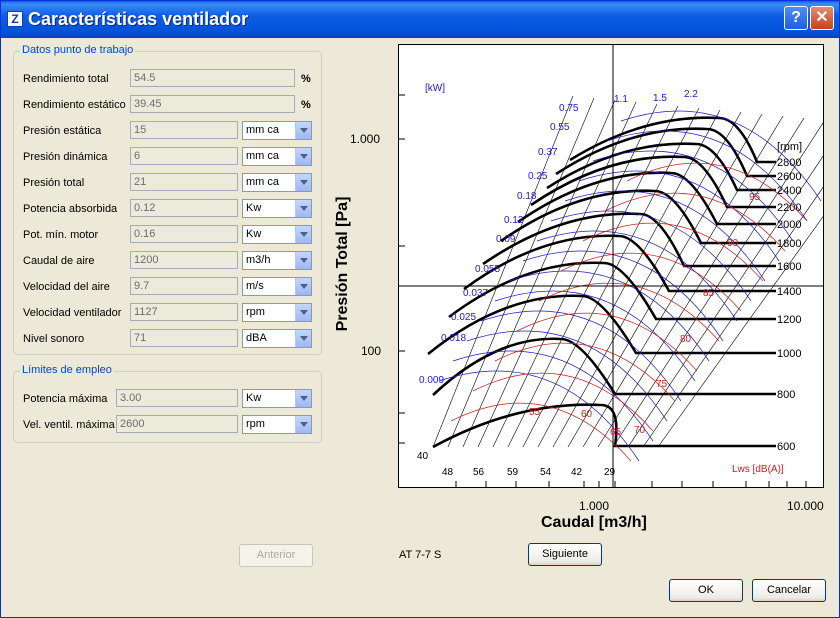 The height and width of the screenshot is (618, 840). I want to click on previous-button: Anterior, so click(276, 555).